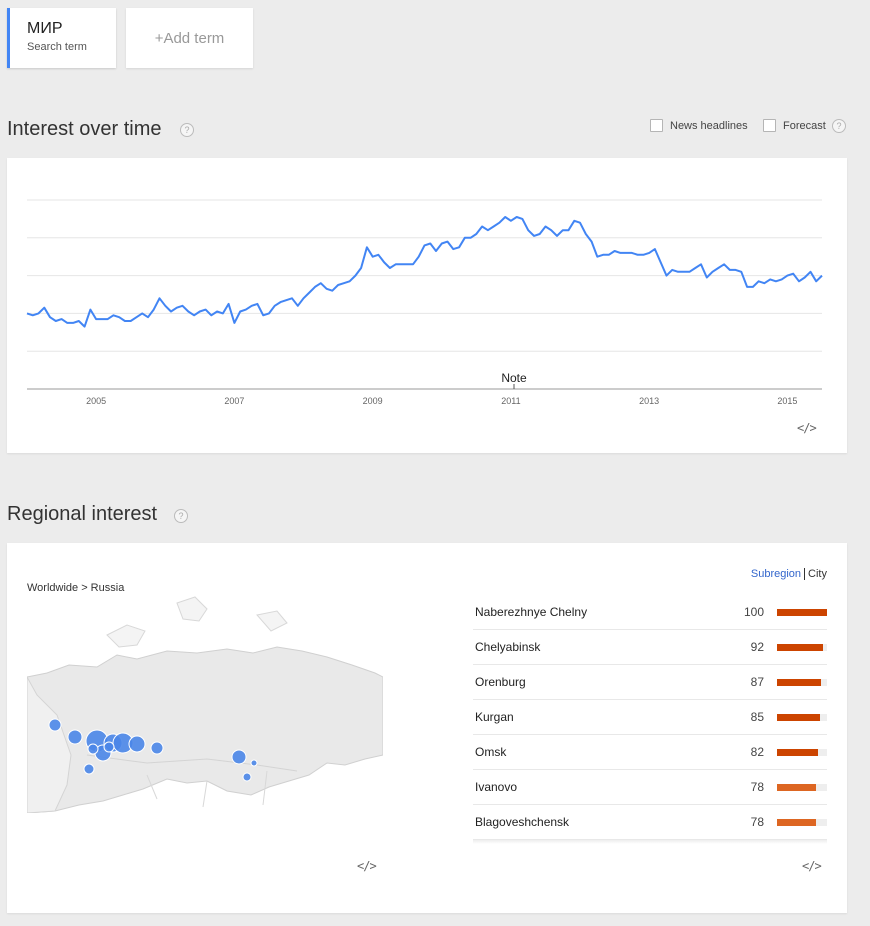  I want to click on region-row: Kurgan 85, so click(650, 717).